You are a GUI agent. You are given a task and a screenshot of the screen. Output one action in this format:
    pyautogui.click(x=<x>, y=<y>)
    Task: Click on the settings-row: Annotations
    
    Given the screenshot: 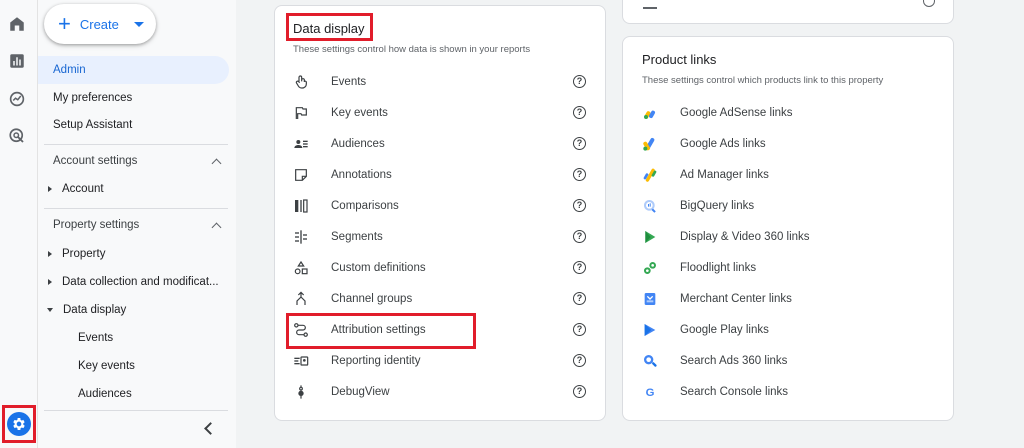 What is the action you would take?
    pyautogui.click(x=342, y=175)
    